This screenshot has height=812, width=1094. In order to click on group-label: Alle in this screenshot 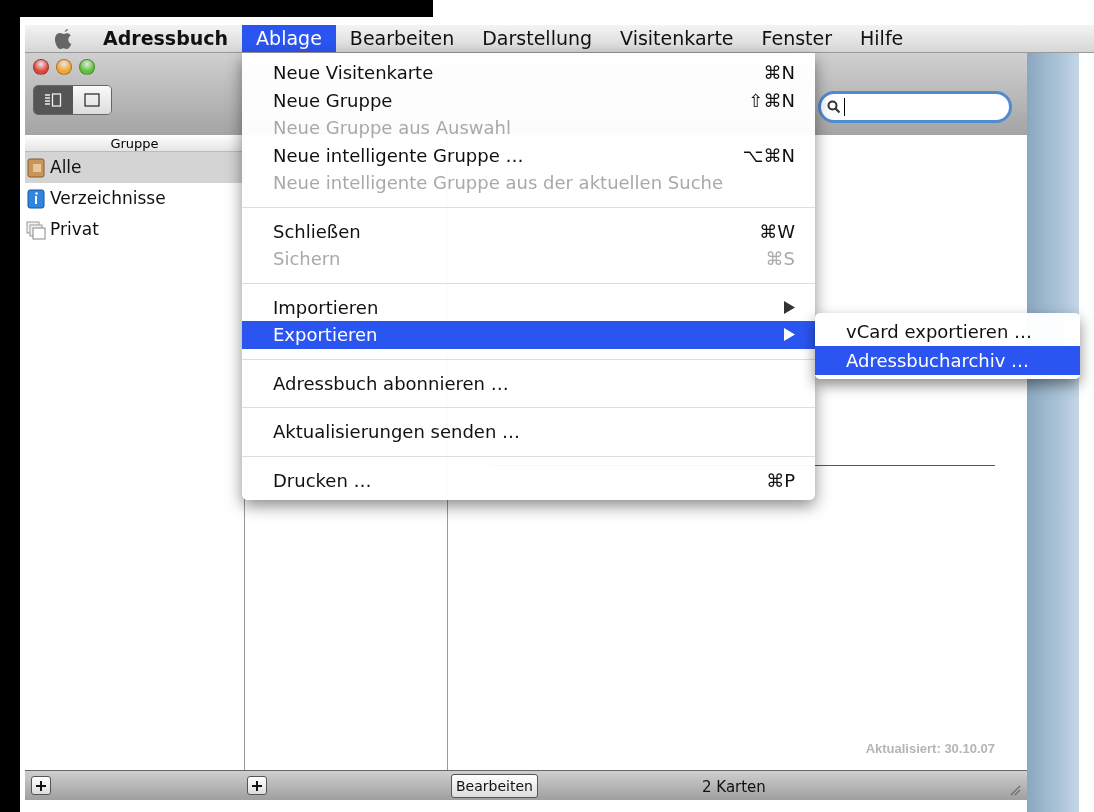, I will do `click(66, 167)`.